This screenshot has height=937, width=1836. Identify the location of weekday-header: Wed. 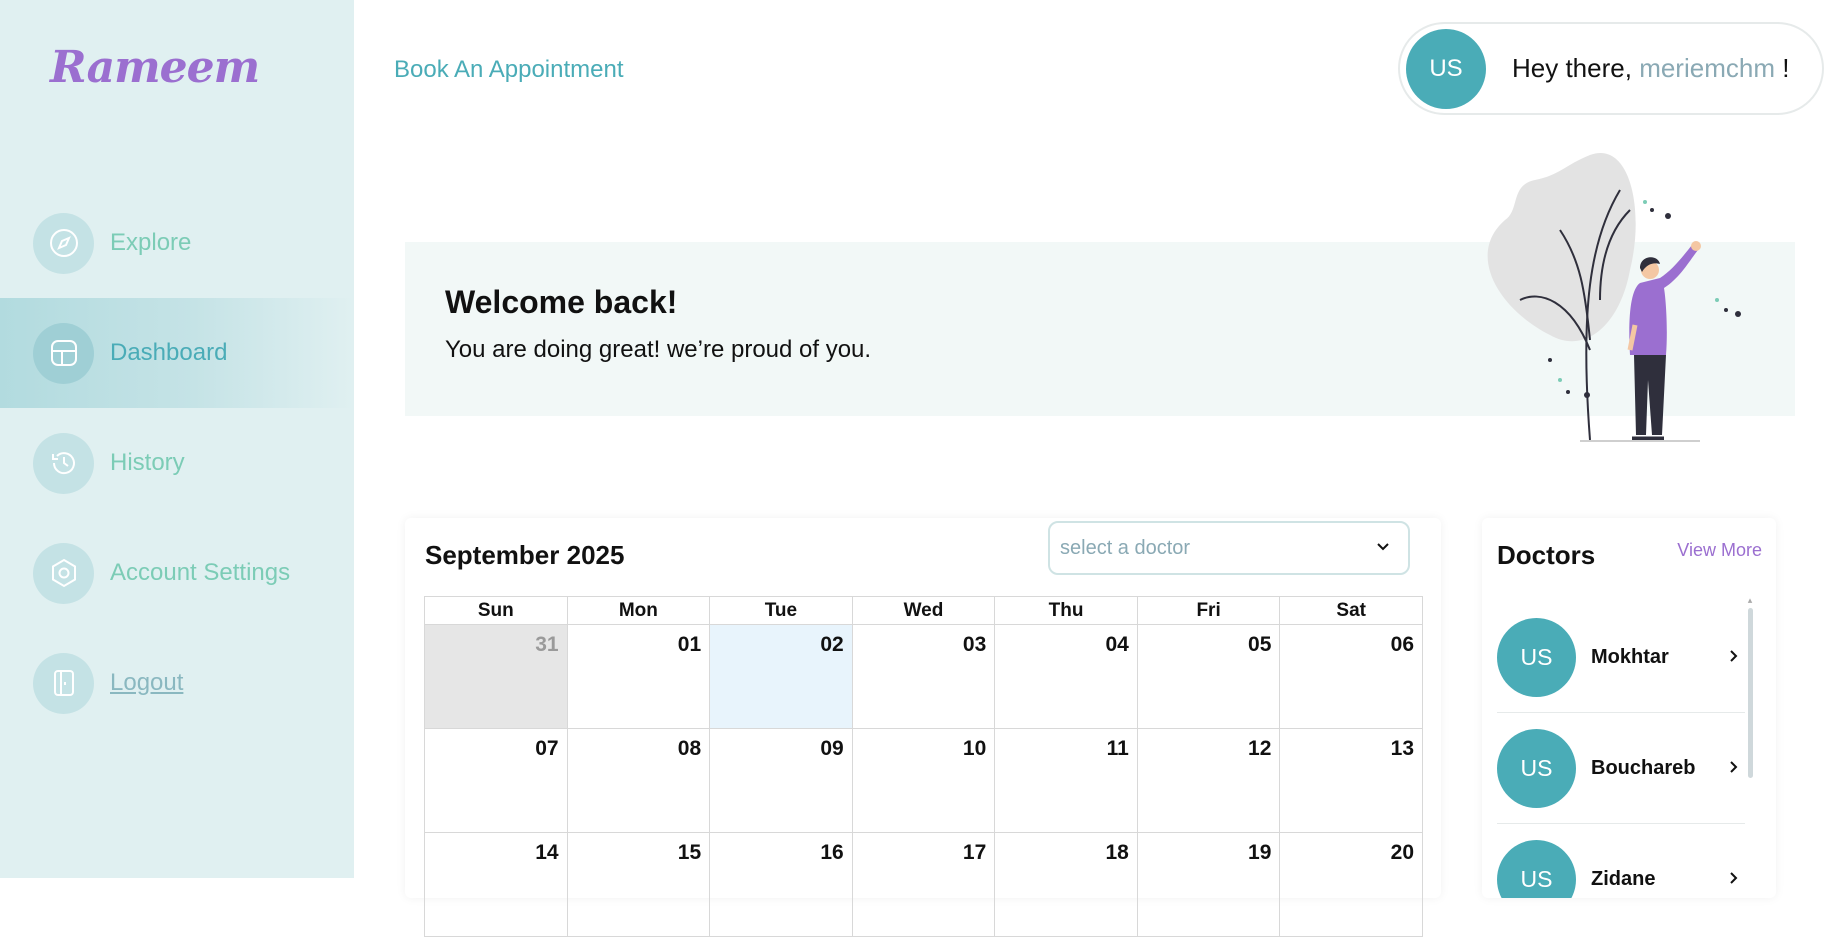
(923, 610).